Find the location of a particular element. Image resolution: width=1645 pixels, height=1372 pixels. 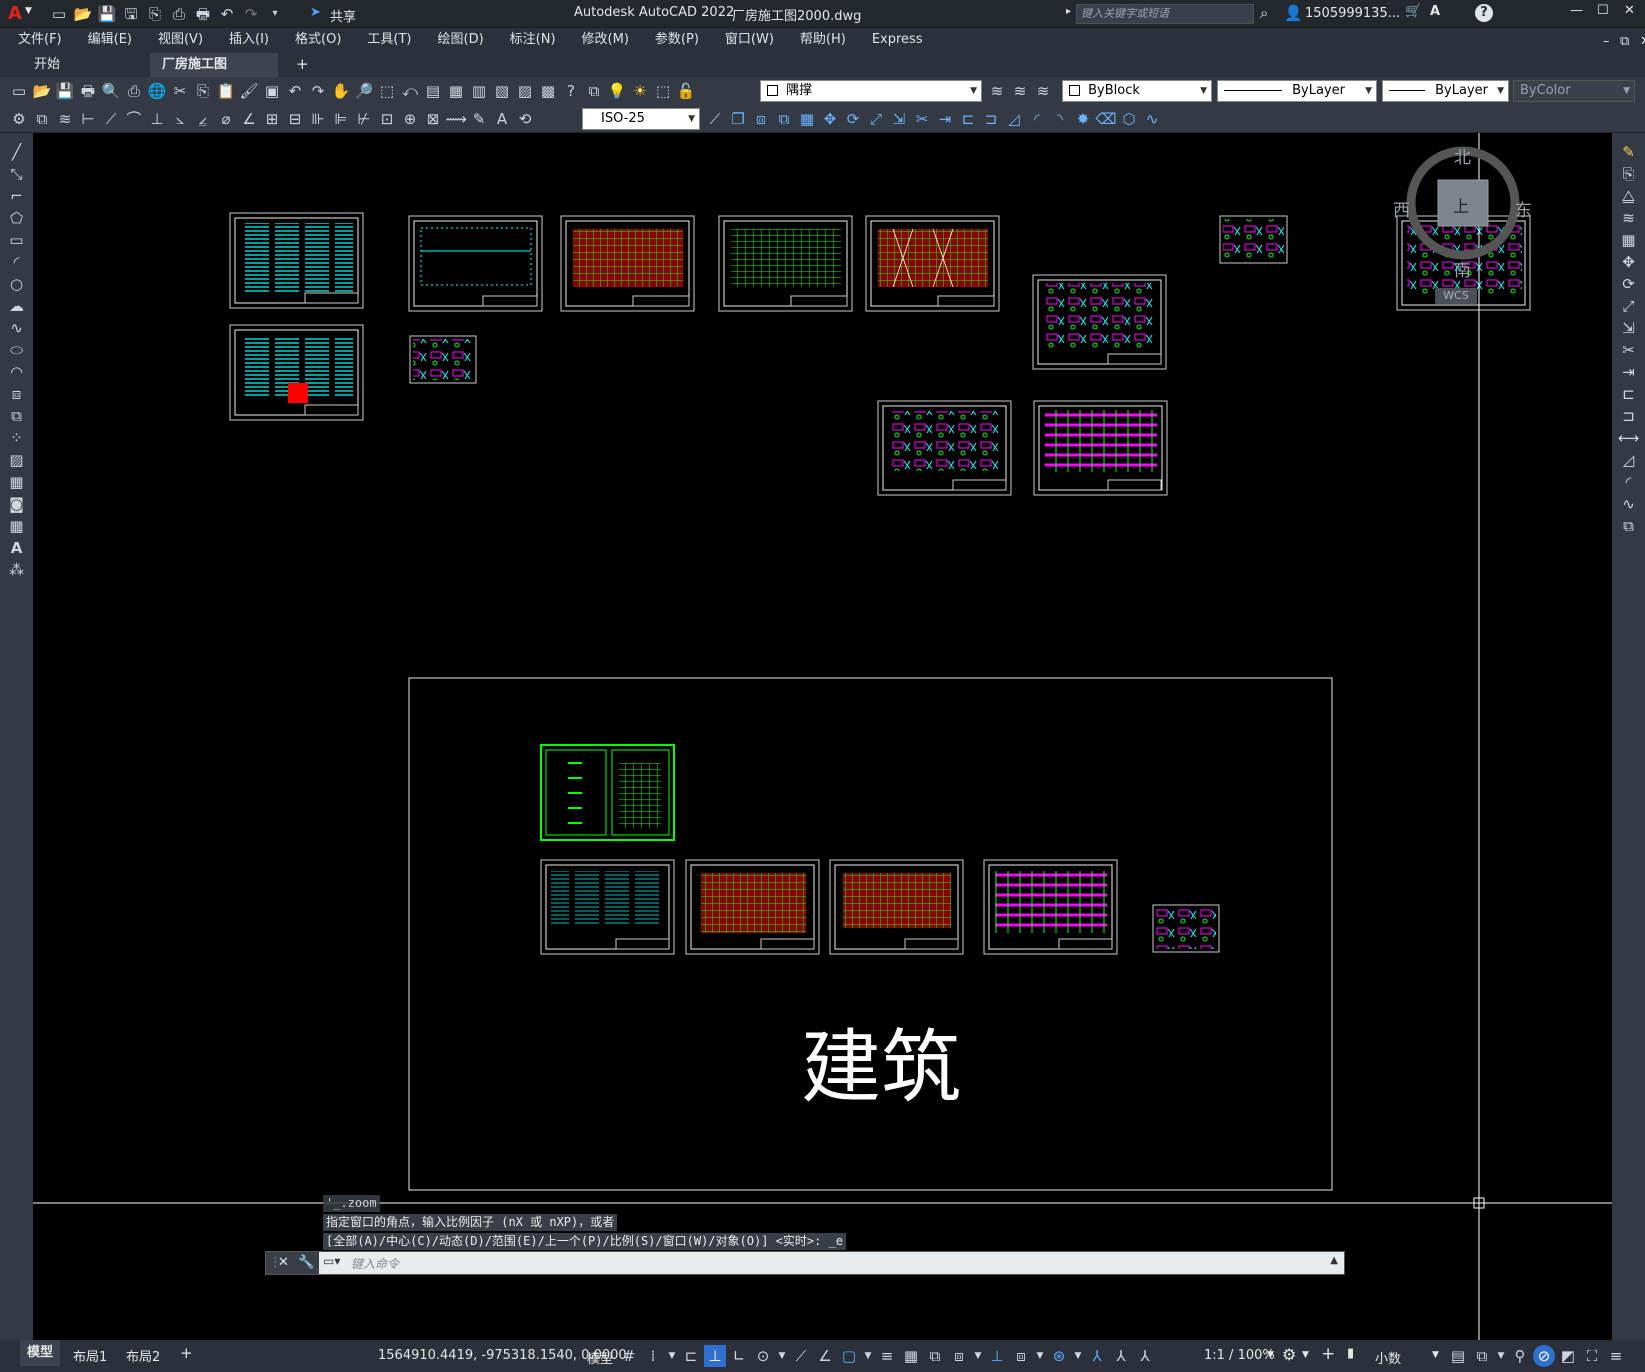

diameter-dim-icon: ⌀ is located at coordinates (226, 119).